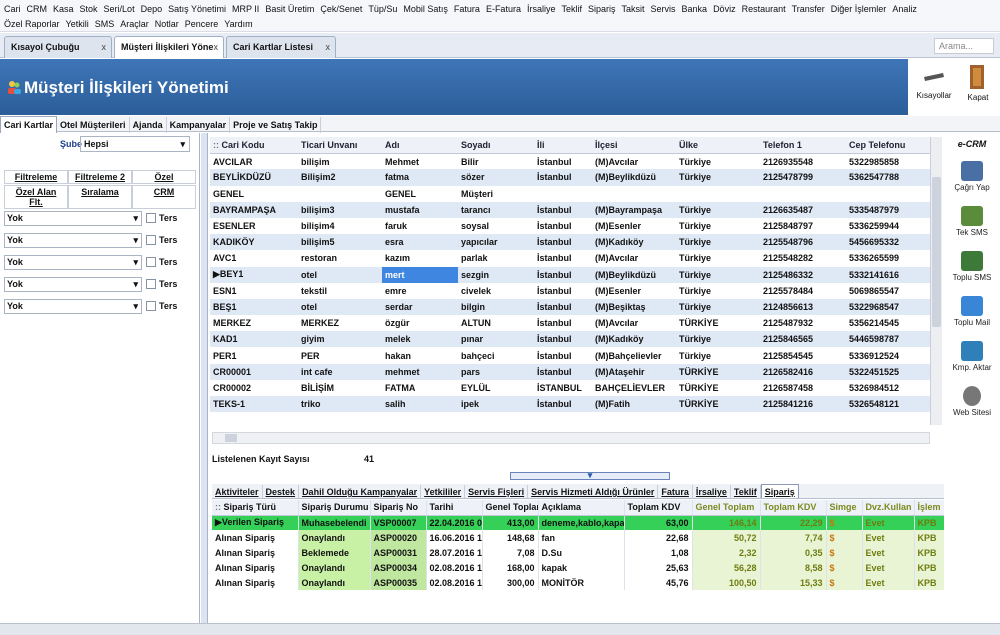 This screenshot has width=1000, height=635. I want to click on column-header: Ülke, so click(718, 145).